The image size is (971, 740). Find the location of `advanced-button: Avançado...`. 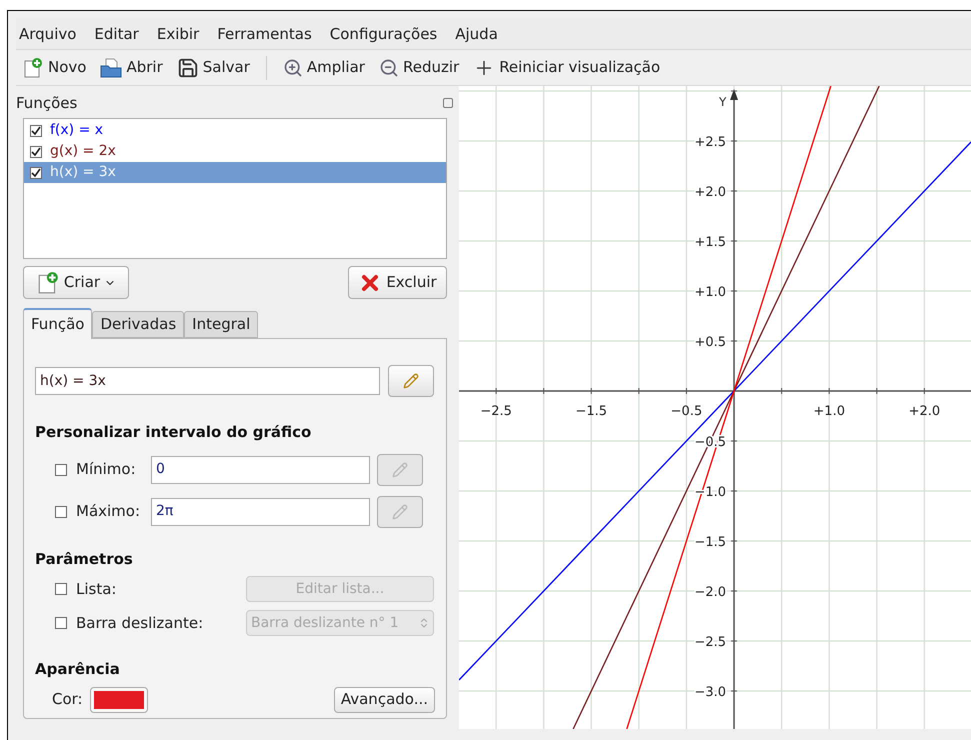

advanced-button: Avançado... is located at coordinates (384, 699).